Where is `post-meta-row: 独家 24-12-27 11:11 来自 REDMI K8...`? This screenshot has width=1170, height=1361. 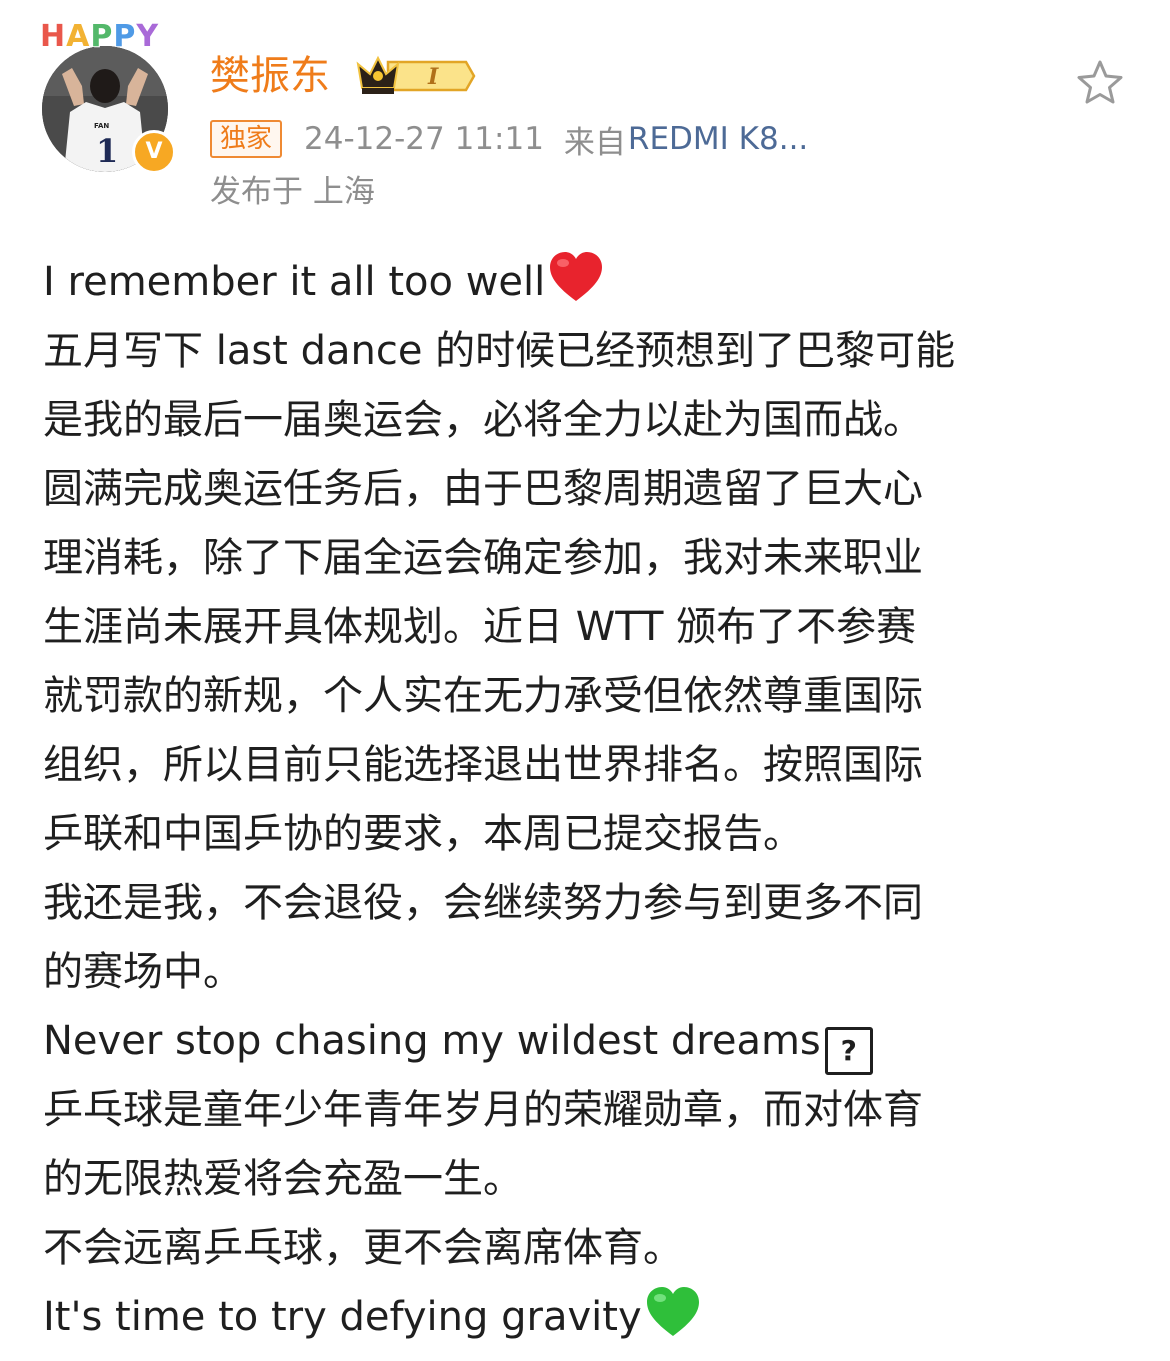 post-meta-row: 独家 24-12-27 11:11 来自 REDMI K8... is located at coordinates (509, 139).